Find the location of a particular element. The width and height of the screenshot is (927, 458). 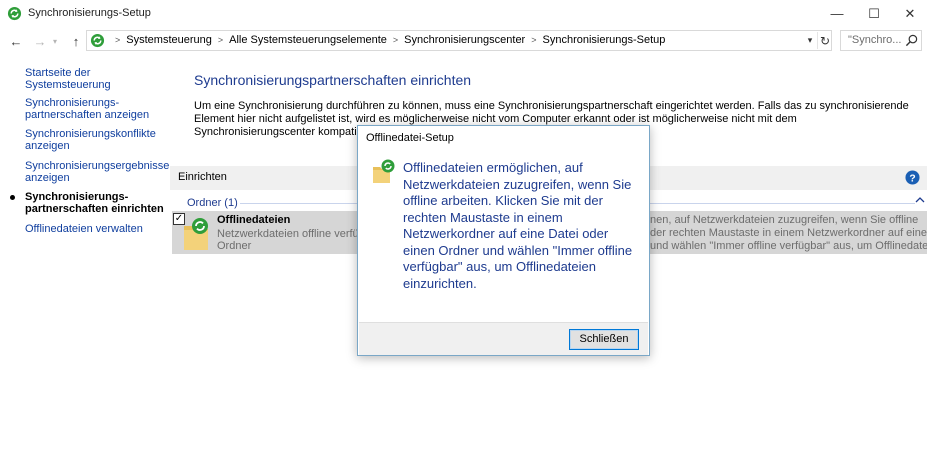

window-title: Synchronisierungs-Setup is located at coordinates (89, 13).